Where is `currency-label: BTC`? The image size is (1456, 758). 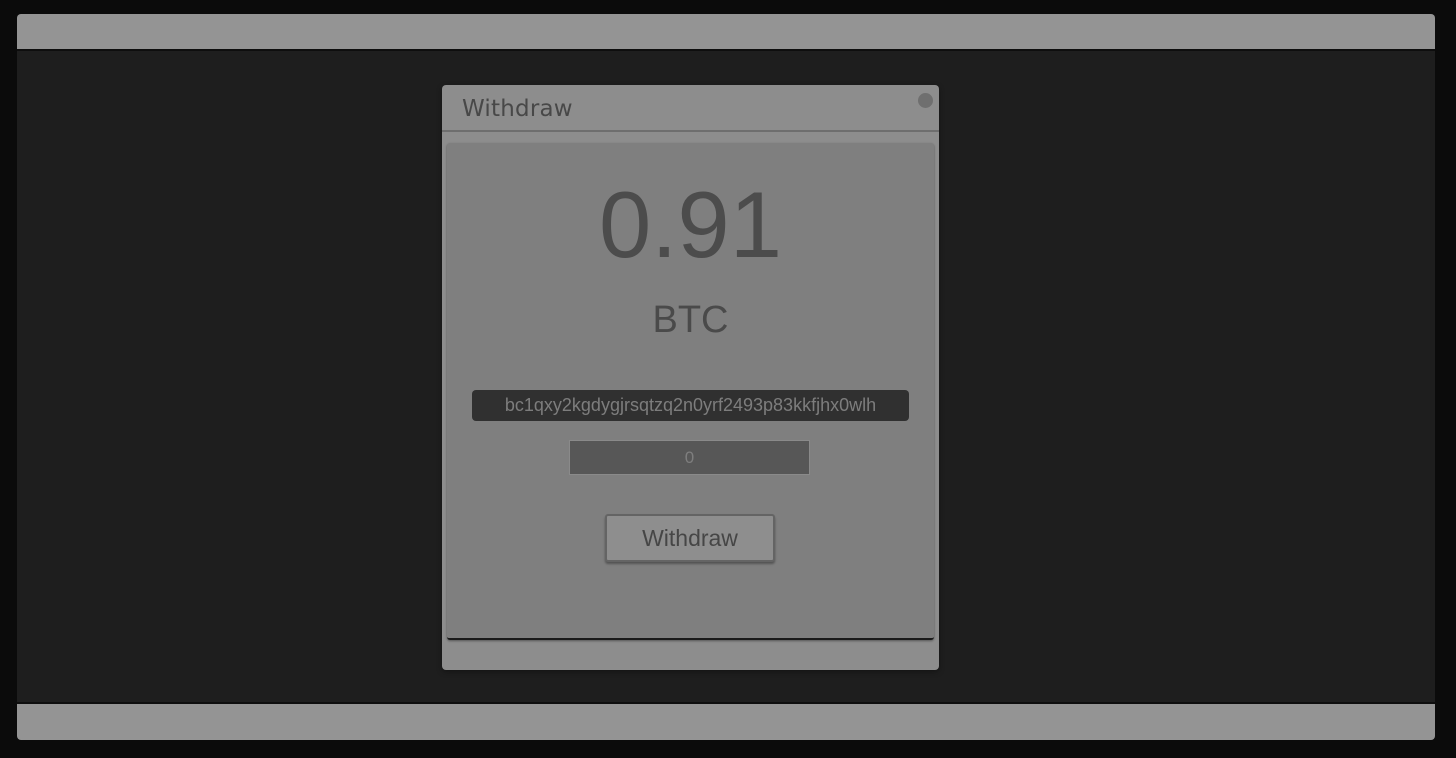 currency-label: BTC is located at coordinates (690, 320).